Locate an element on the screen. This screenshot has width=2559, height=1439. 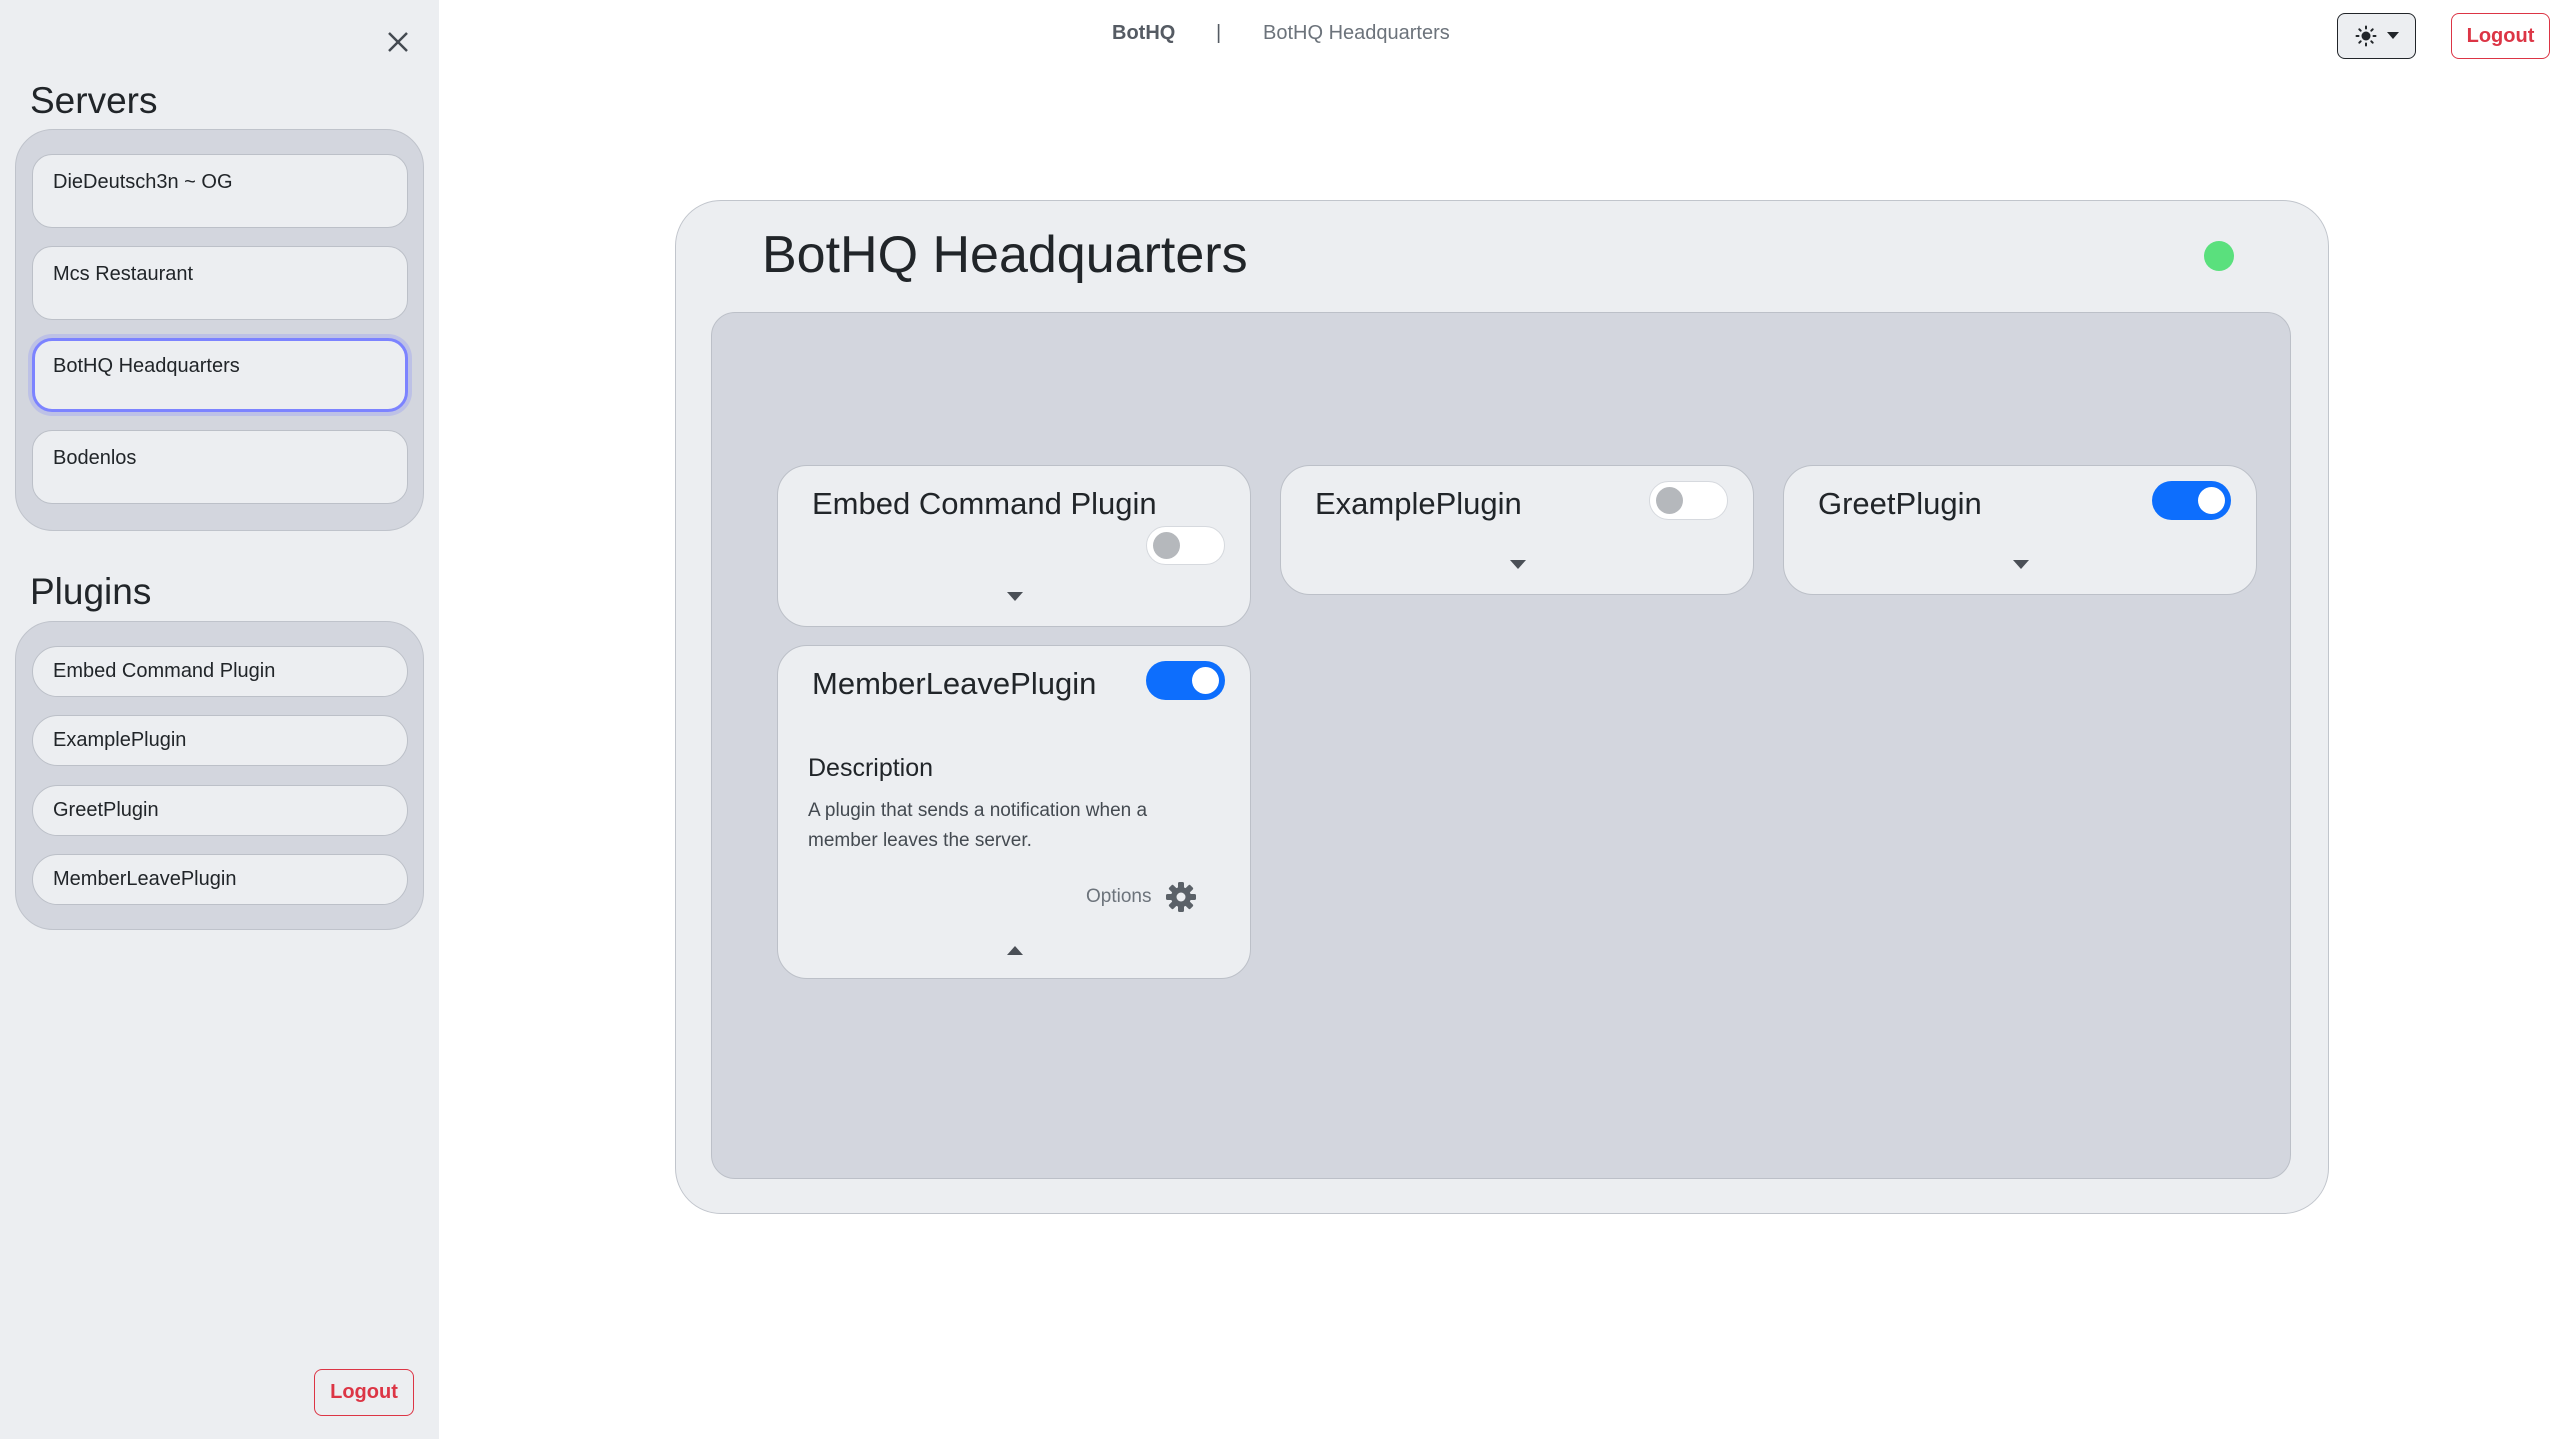
brand-link: BotHQ is located at coordinates (1143, 33).